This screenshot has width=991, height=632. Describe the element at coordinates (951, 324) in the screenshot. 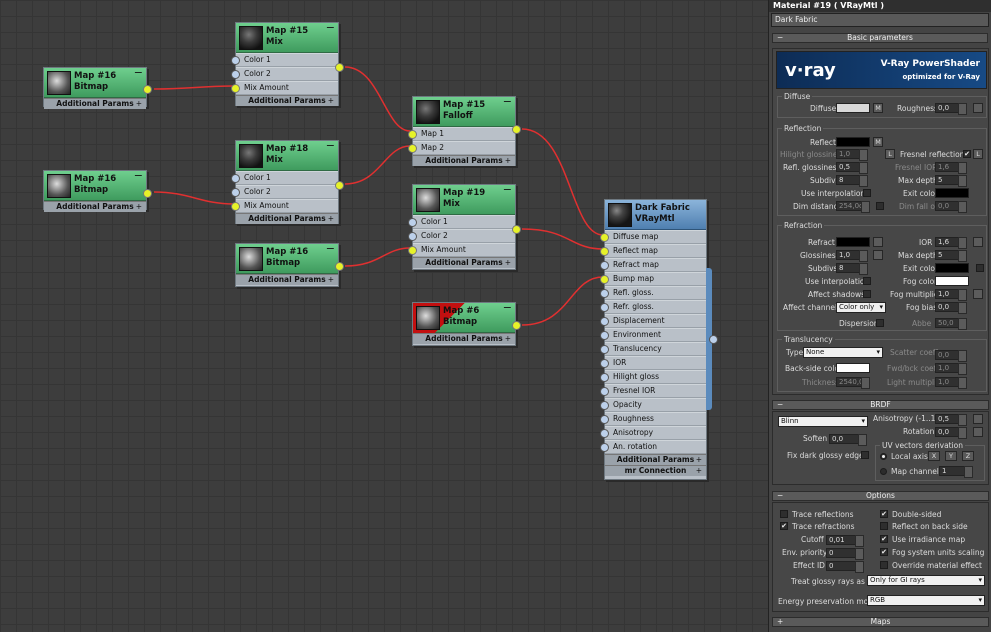

I see `abbe-spinner: 50,0` at that location.